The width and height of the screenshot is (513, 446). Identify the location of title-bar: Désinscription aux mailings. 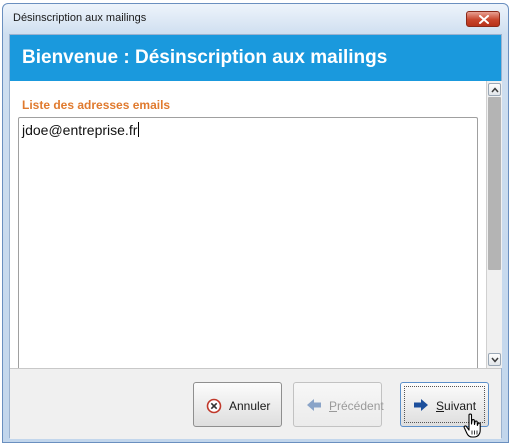
(255, 19).